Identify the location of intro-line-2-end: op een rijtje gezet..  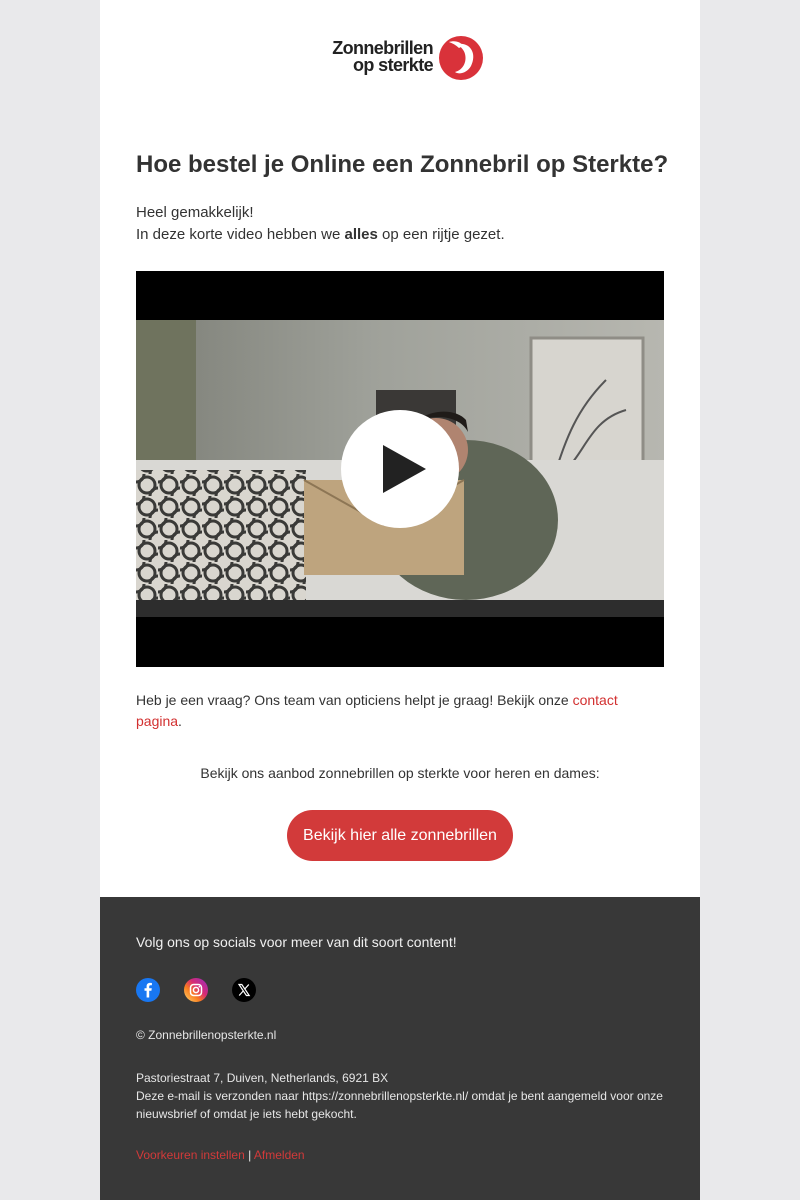
(441, 234).